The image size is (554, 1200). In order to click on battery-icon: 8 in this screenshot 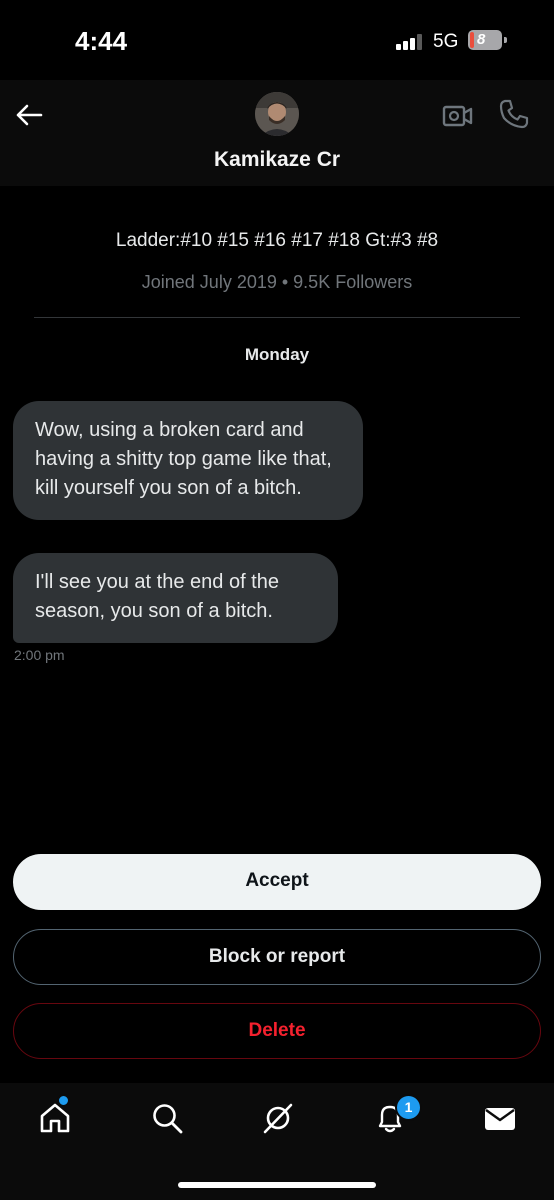, I will do `click(485, 40)`.